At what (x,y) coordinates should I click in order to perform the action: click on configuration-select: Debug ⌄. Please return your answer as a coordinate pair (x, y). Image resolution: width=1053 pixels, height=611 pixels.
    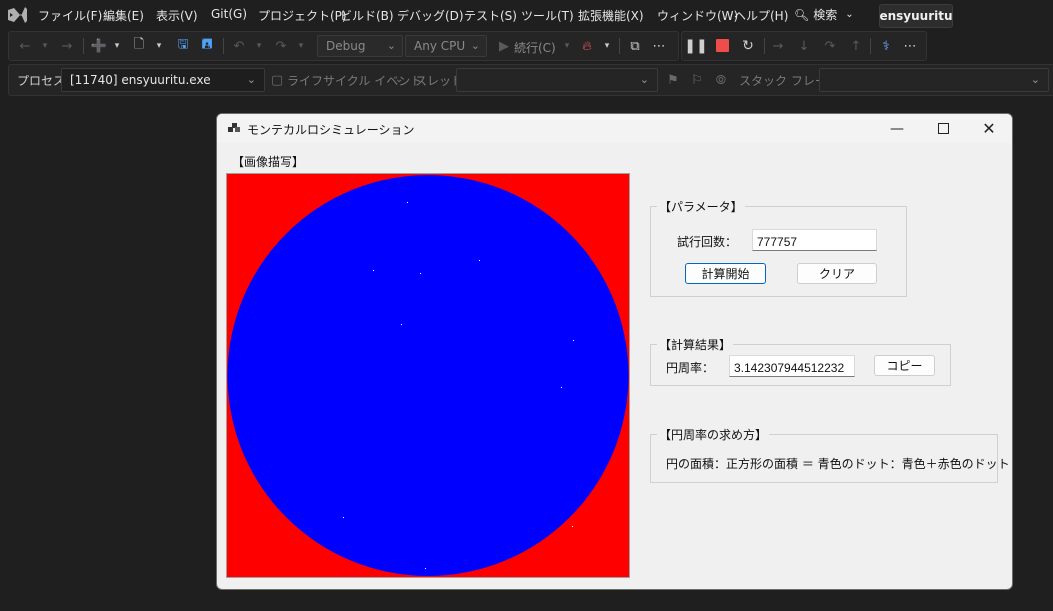
    Looking at the image, I should click on (360, 46).